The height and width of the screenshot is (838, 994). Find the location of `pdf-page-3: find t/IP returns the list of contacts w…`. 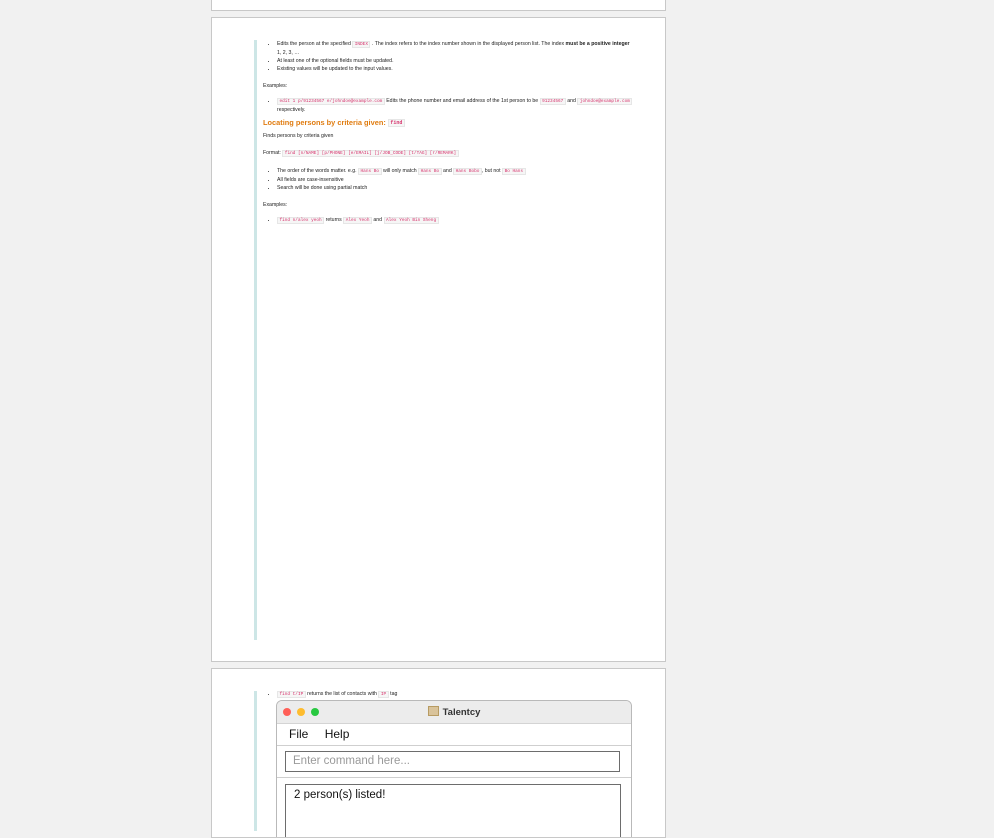

pdf-page-3: find t/IP returns the list of contacts w… is located at coordinates (438, 753).